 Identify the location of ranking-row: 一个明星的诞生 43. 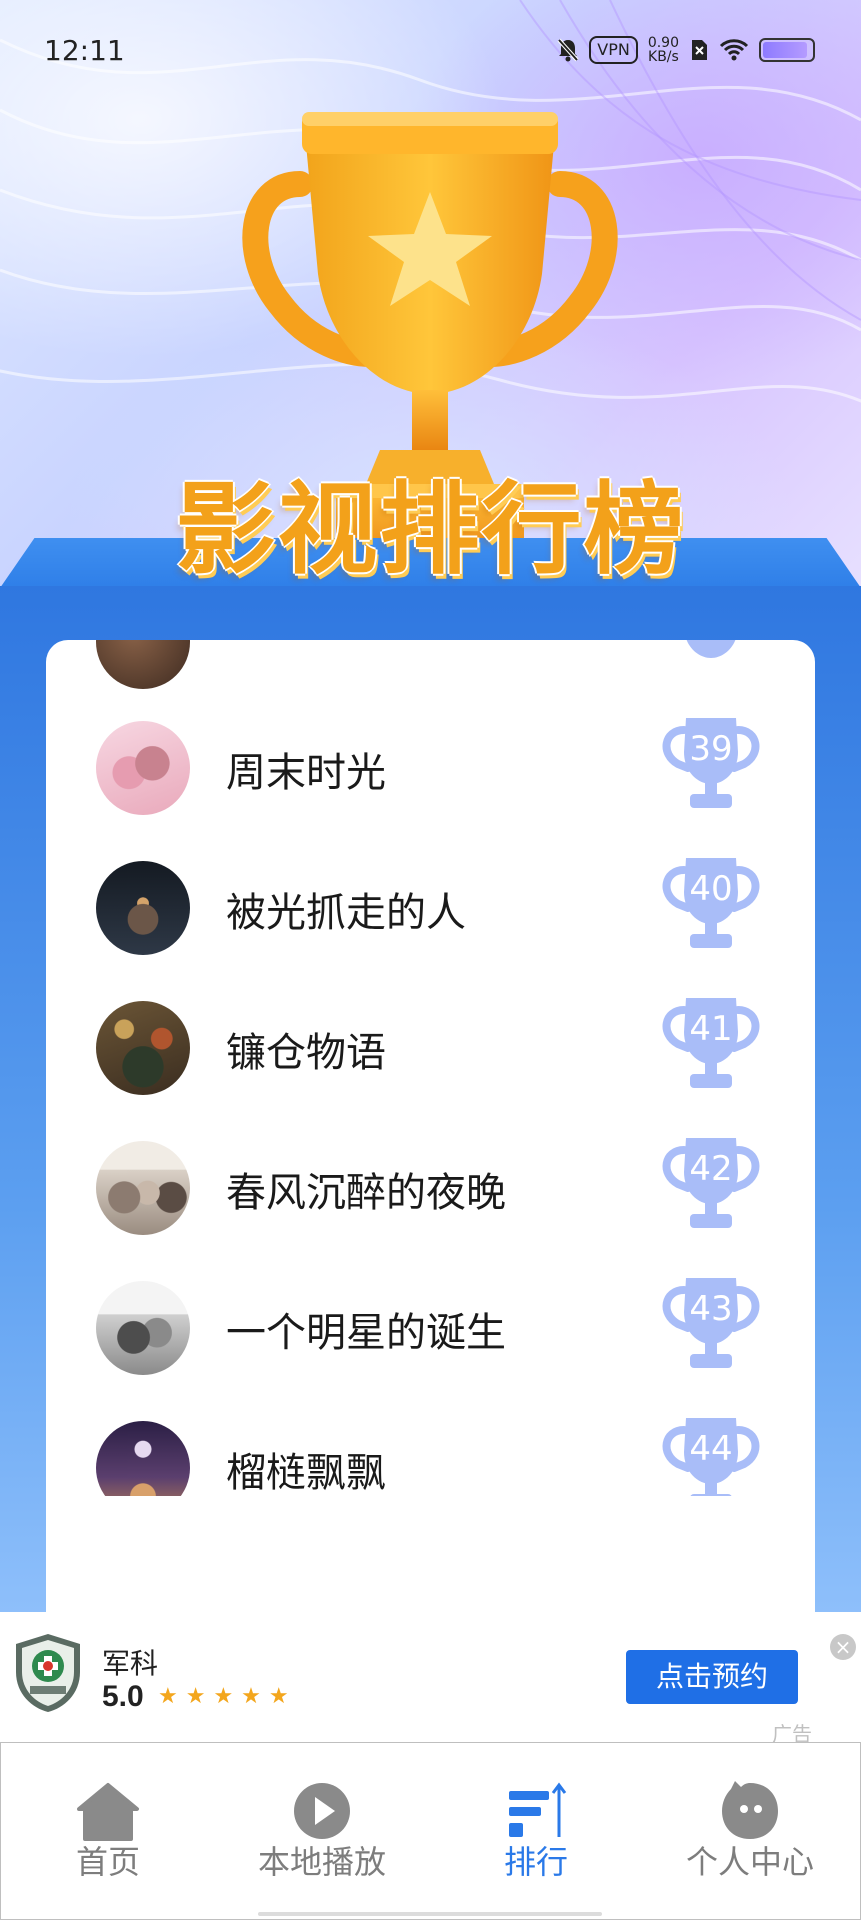
(430, 1326).